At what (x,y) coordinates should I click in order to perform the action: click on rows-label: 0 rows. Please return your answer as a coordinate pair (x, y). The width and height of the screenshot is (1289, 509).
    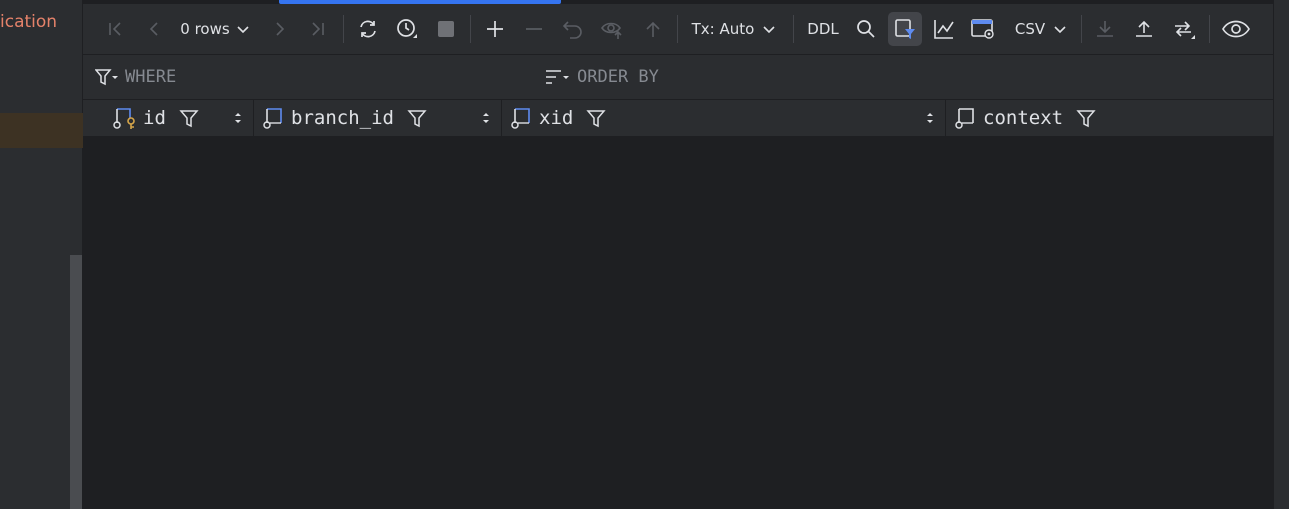
    Looking at the image, I should click on (205, 29).